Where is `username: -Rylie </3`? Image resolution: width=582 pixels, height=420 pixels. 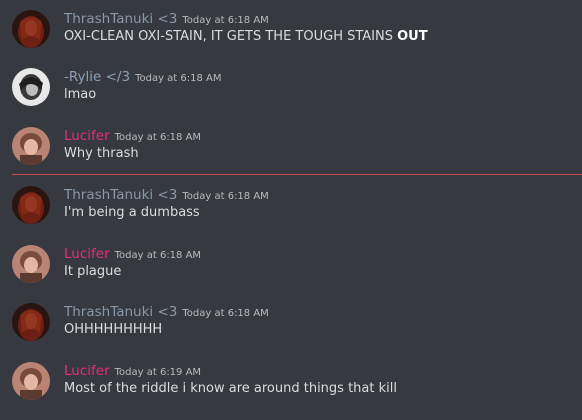
username: -Rylie </3 is located at coordinates (97, 77).